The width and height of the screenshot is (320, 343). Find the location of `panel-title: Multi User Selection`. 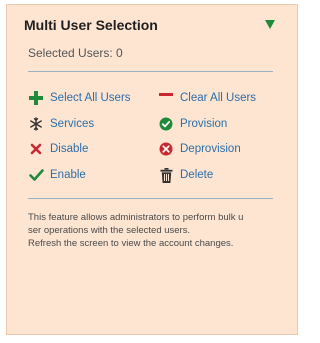

panel-title: Multi User Selection is located at coordinates (91, 25).